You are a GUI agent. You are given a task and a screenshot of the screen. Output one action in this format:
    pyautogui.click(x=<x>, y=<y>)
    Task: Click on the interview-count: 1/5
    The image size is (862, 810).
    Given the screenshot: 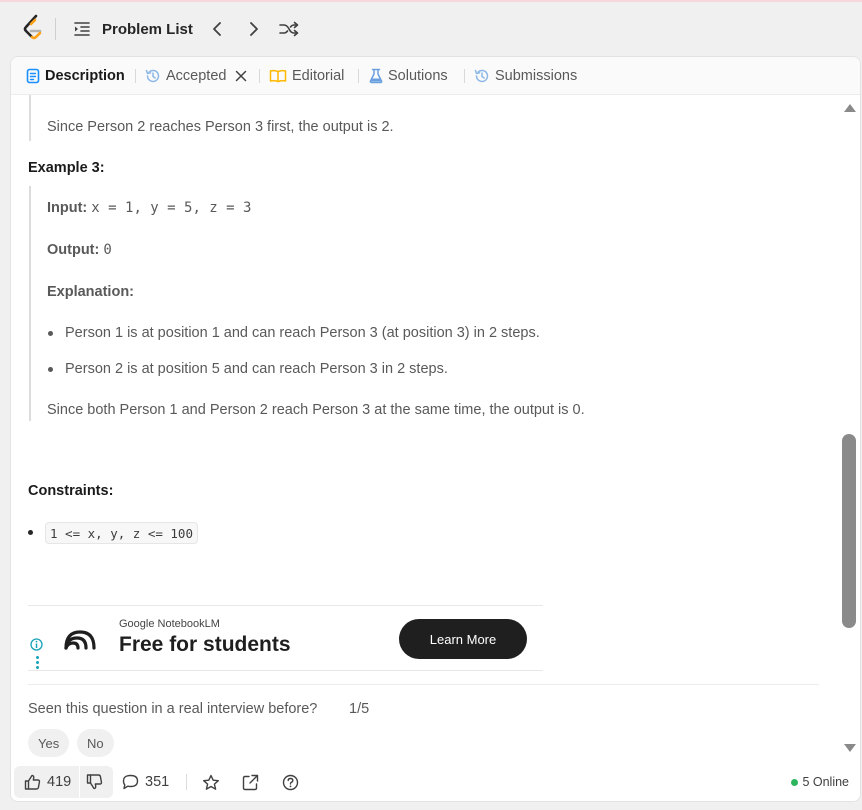 What is the action you would take?
    pyautogui.click(x=359, y=709)
    